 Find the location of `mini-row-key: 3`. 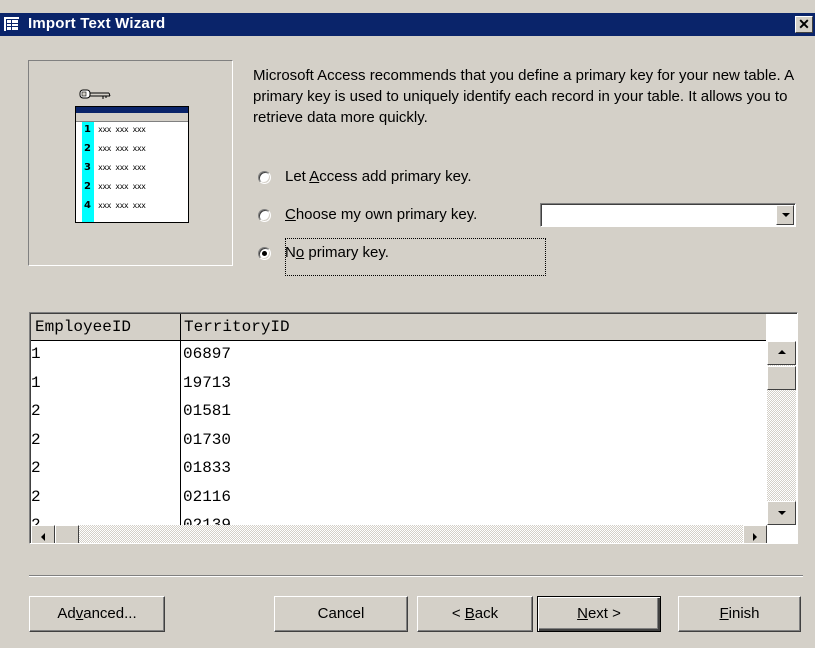

mini-row-key: 3 is located at coordinates (87, 167).